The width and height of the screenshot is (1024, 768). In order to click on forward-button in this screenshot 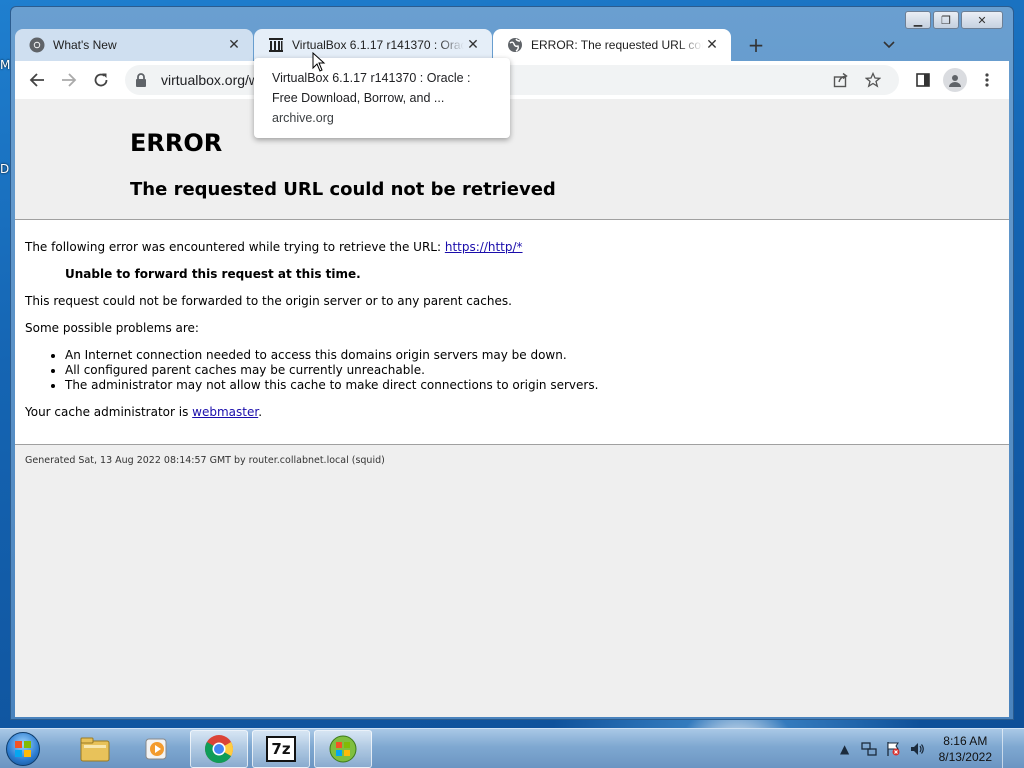, I will do `click(69, 80)`.